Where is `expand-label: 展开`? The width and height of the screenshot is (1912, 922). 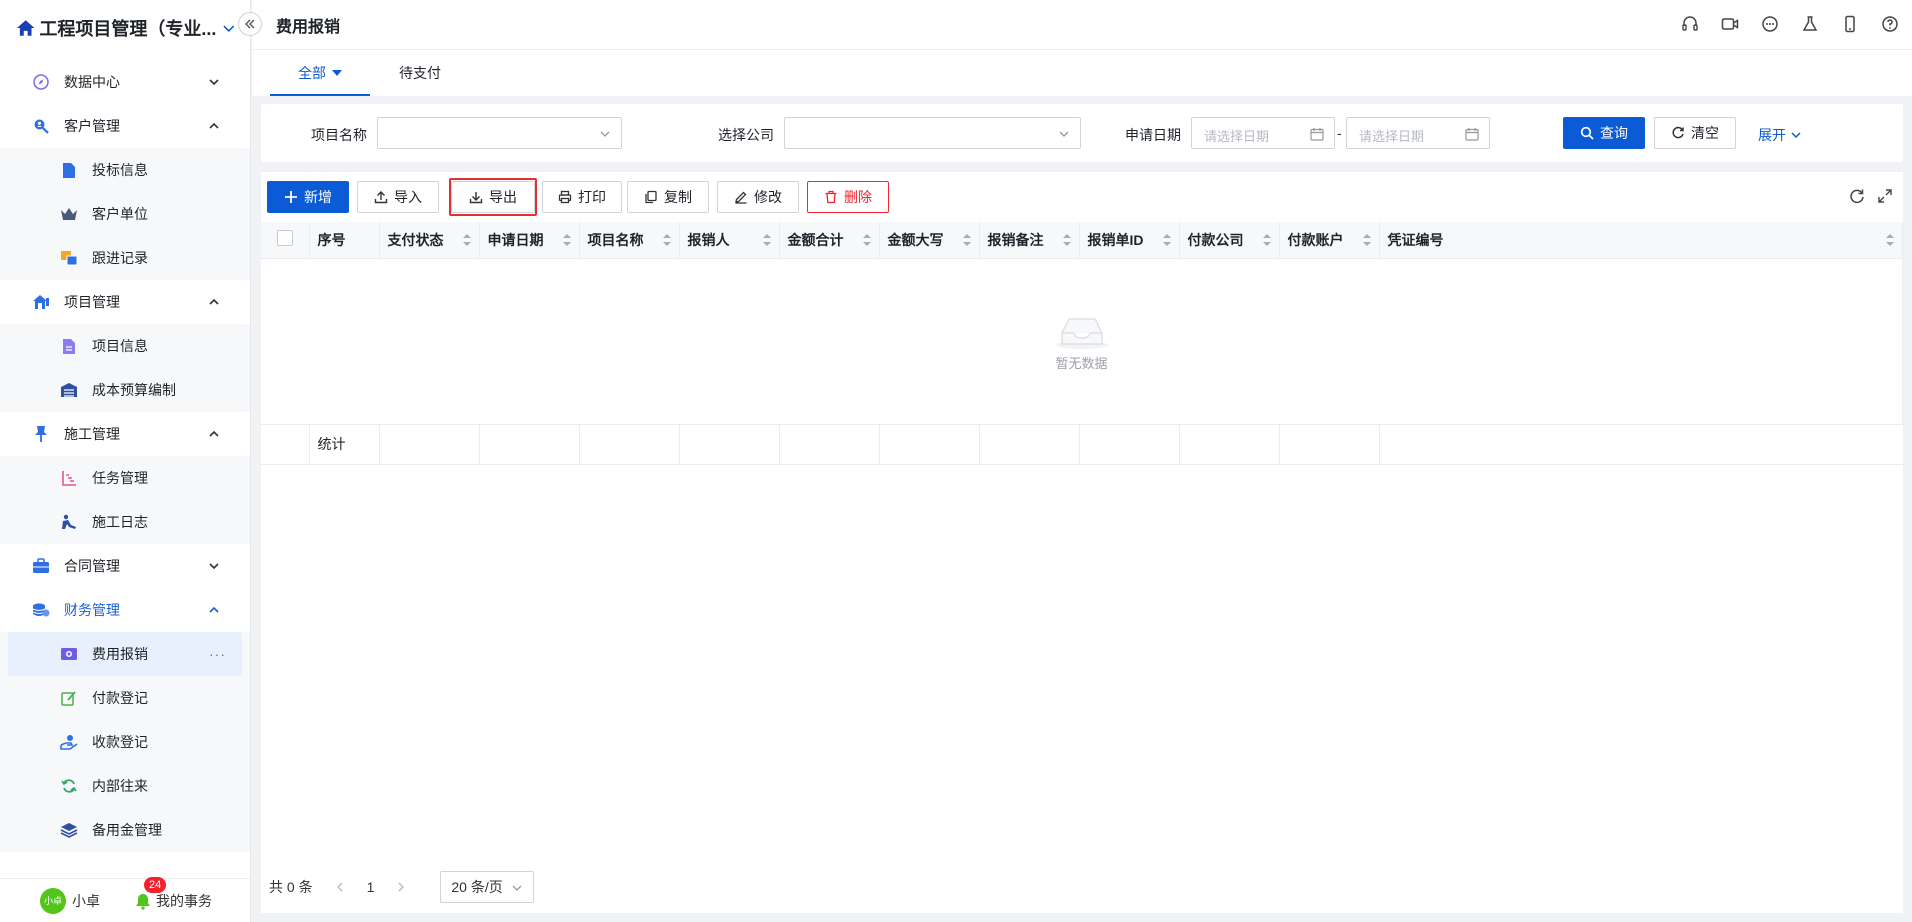 expand-label: 展开 is located at coordinates (1772, 135).